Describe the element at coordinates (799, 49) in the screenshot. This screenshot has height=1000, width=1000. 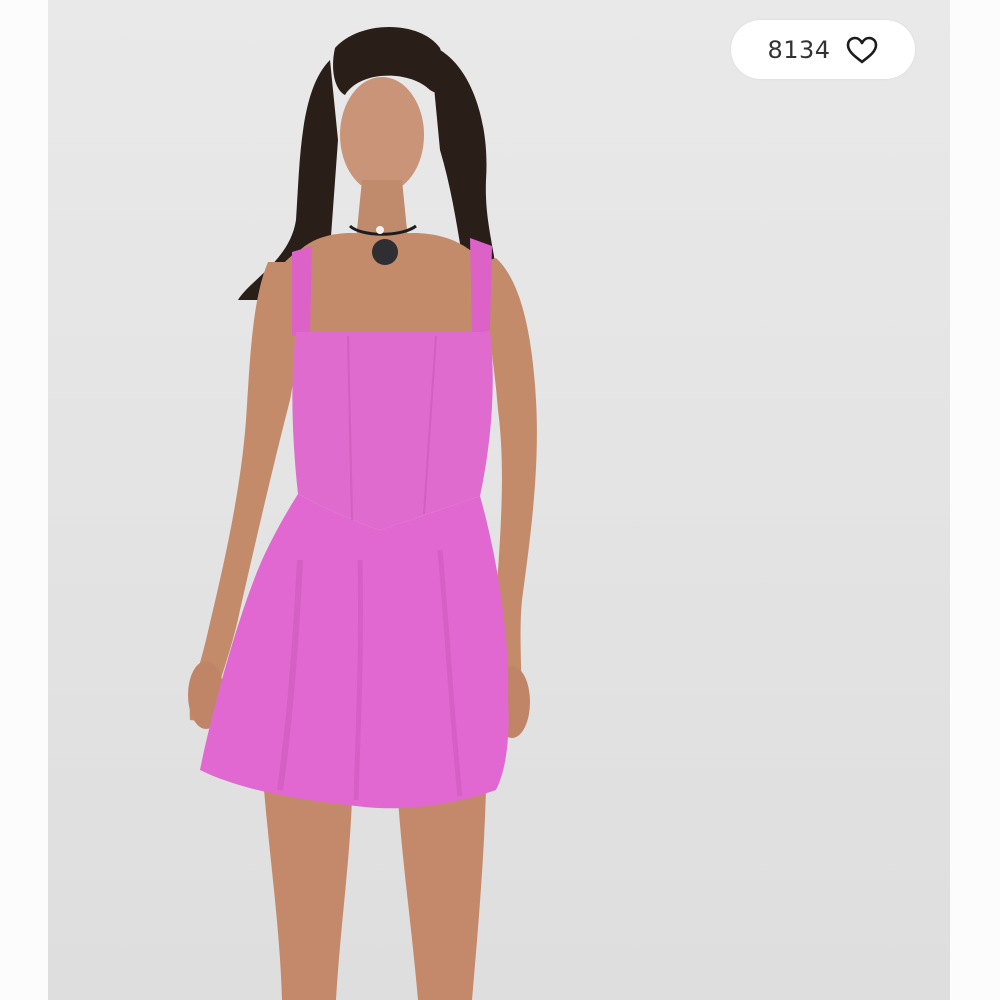
I see `like-count: 8134` at that location.